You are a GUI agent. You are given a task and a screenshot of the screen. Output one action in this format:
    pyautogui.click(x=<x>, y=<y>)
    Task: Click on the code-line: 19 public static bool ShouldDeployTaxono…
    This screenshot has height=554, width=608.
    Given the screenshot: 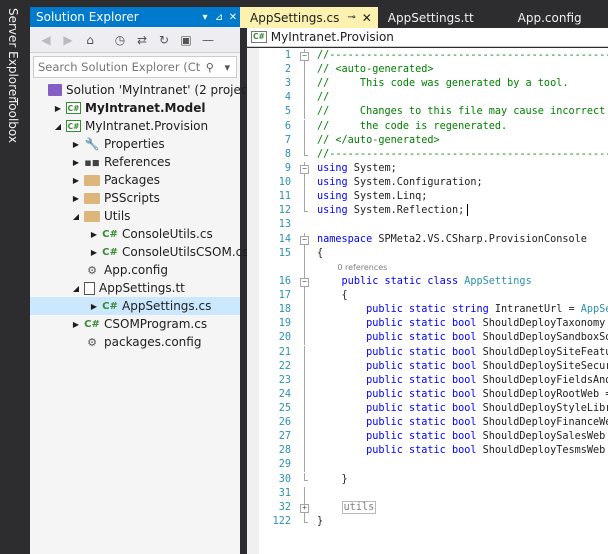 What is the action you would take?
    pyautogui.click(x=433, y=324)
    